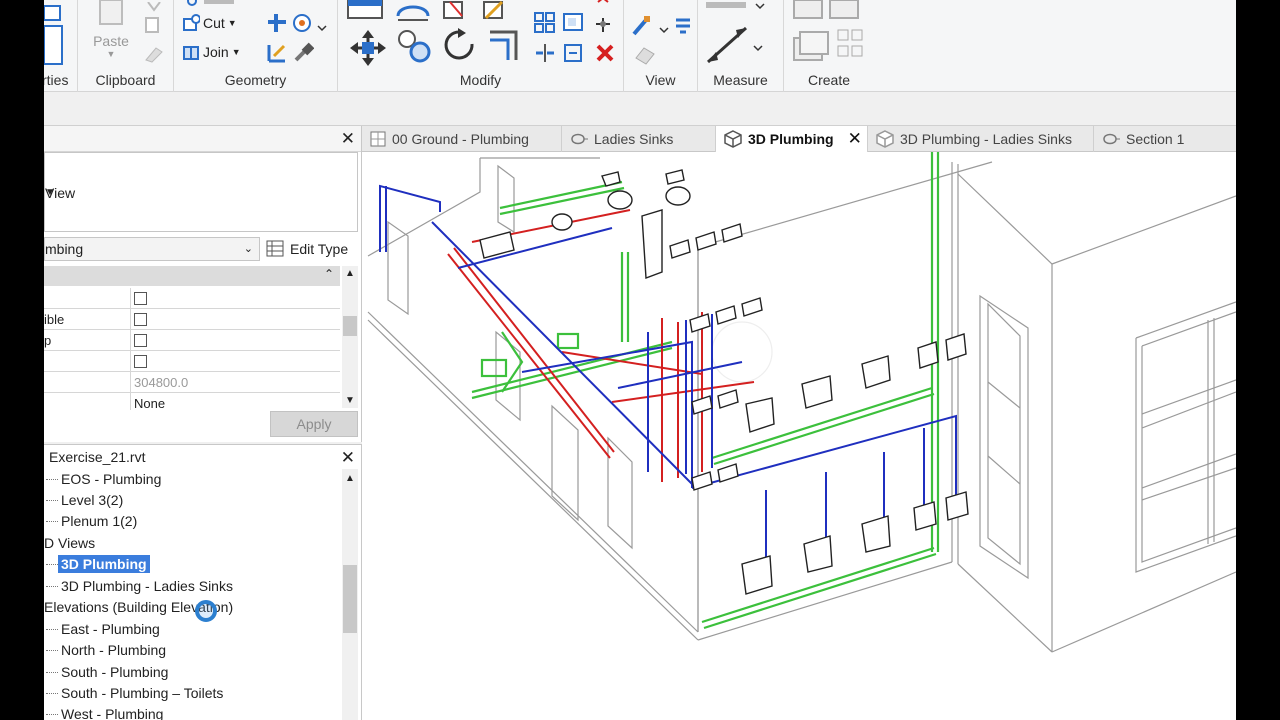  What do you see at coordinates (201, 192) in the screenshot?
I see `type-selector: View ▼` at bounding box center [201, 192].